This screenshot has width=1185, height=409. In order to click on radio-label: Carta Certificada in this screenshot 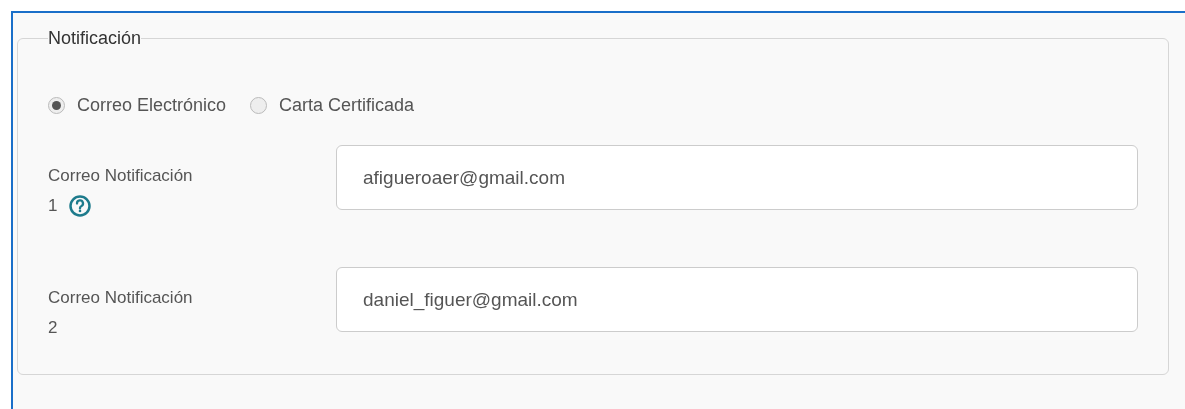, I will do `click(347, 105)`.